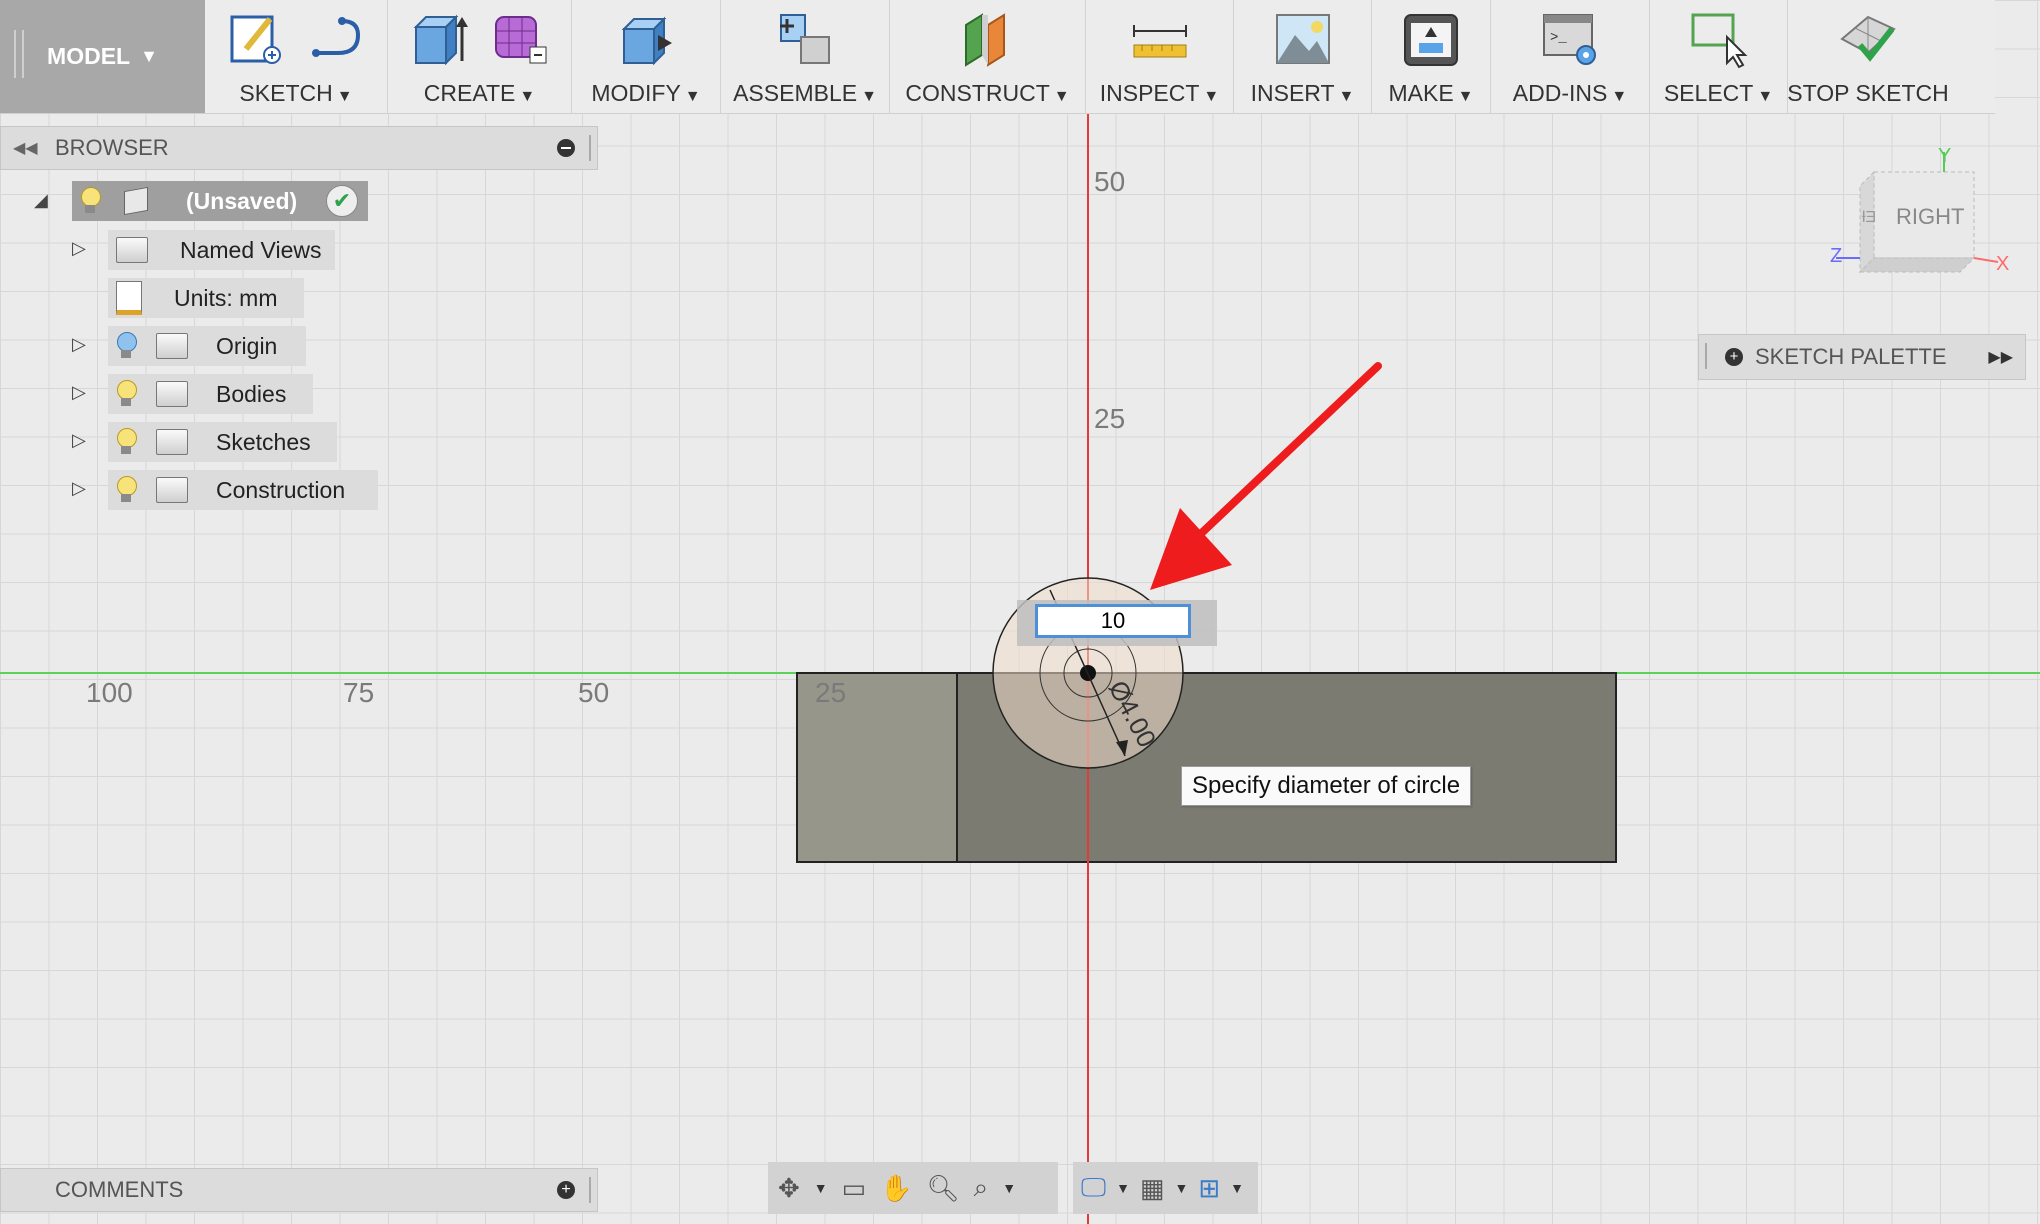 Image resolution: width=2040 pixels, height=1224 pixels. Describe the element at coordinates (977, 93) in the screenshot. I see `construct-menu-label: CONSTRUCT` at that location.